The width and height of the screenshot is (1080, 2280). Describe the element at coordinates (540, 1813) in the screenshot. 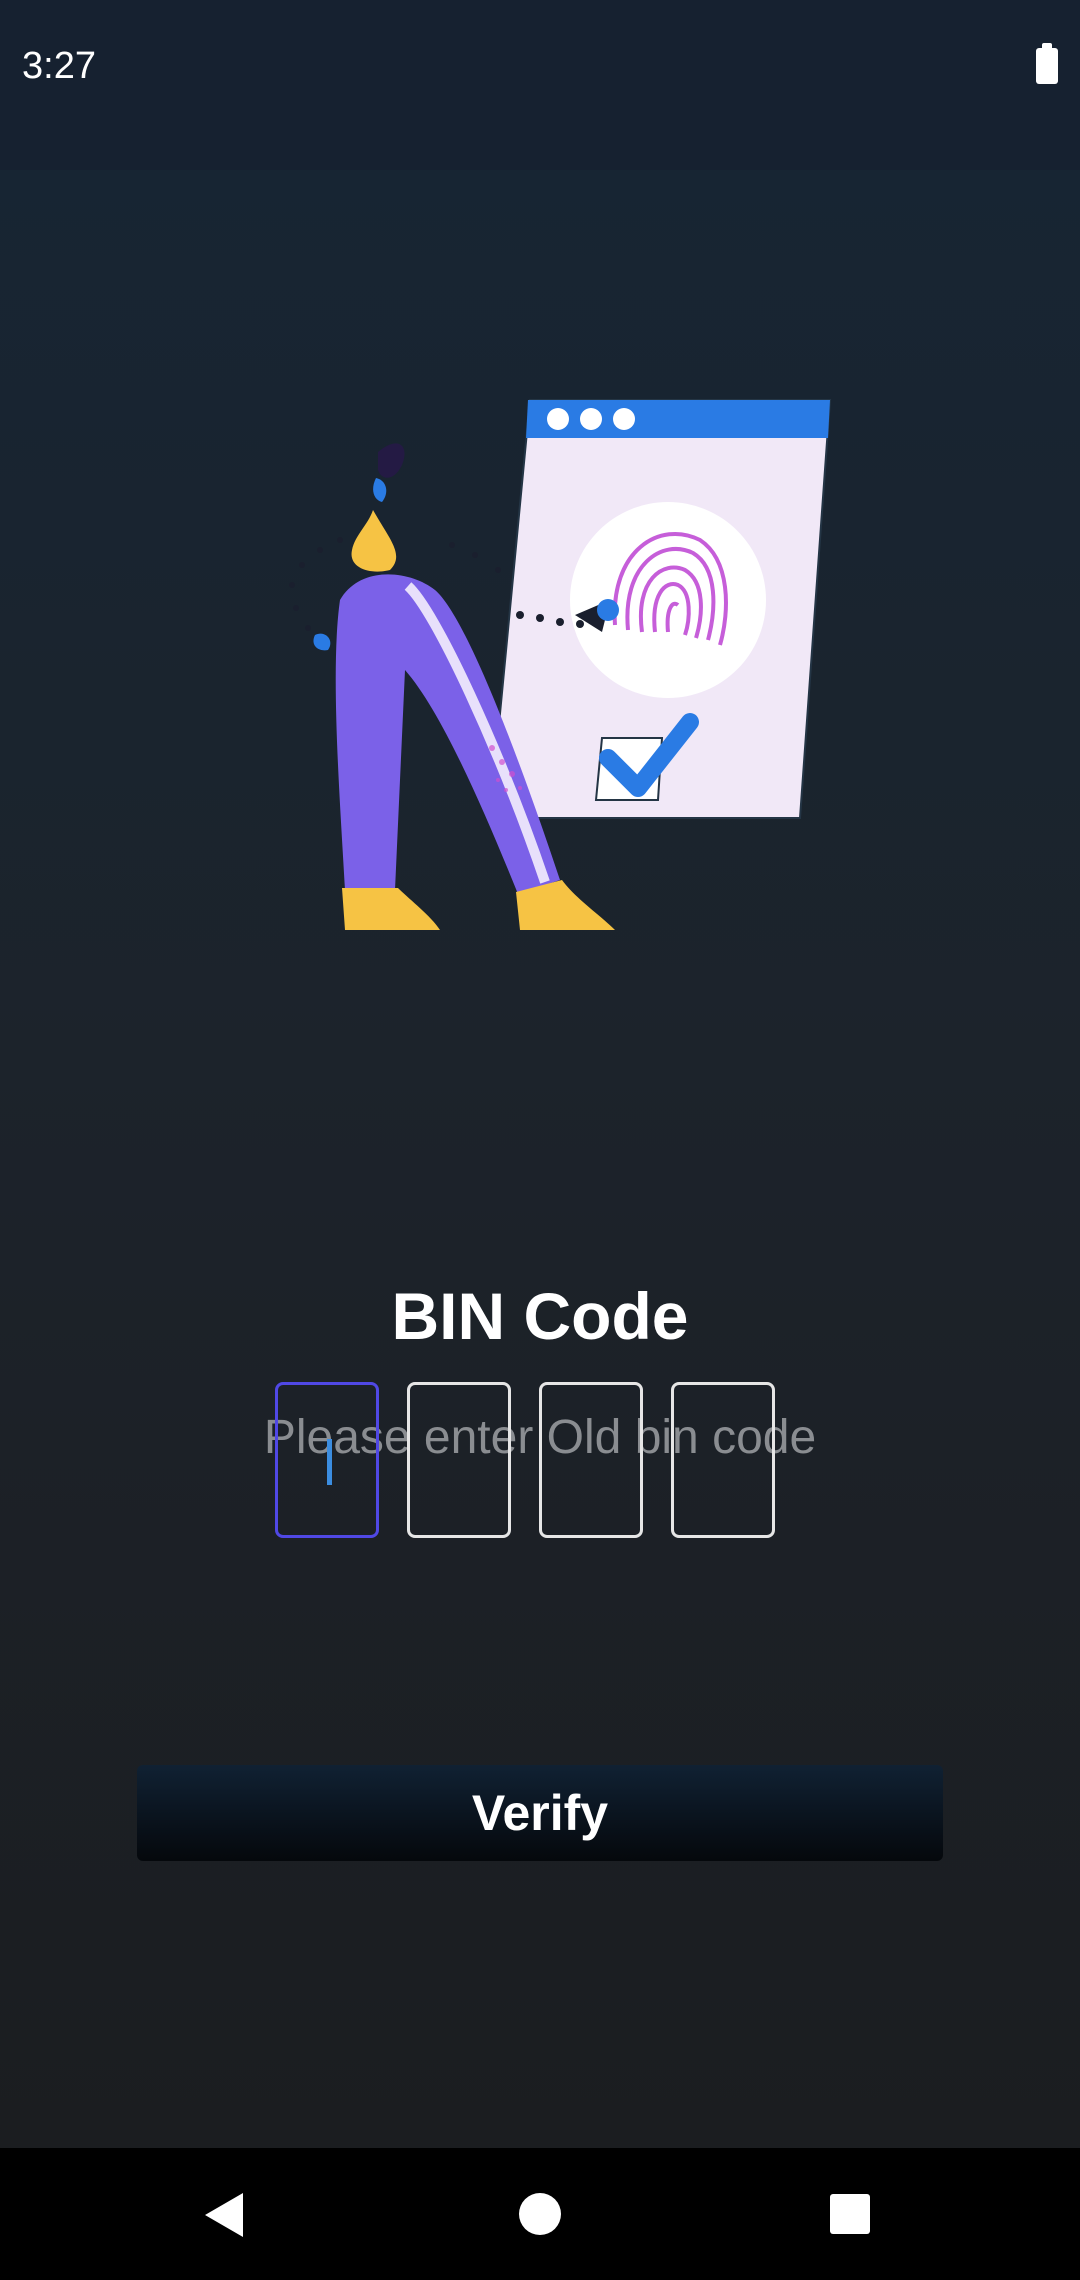

I see `verify-button: Verify` at that location.